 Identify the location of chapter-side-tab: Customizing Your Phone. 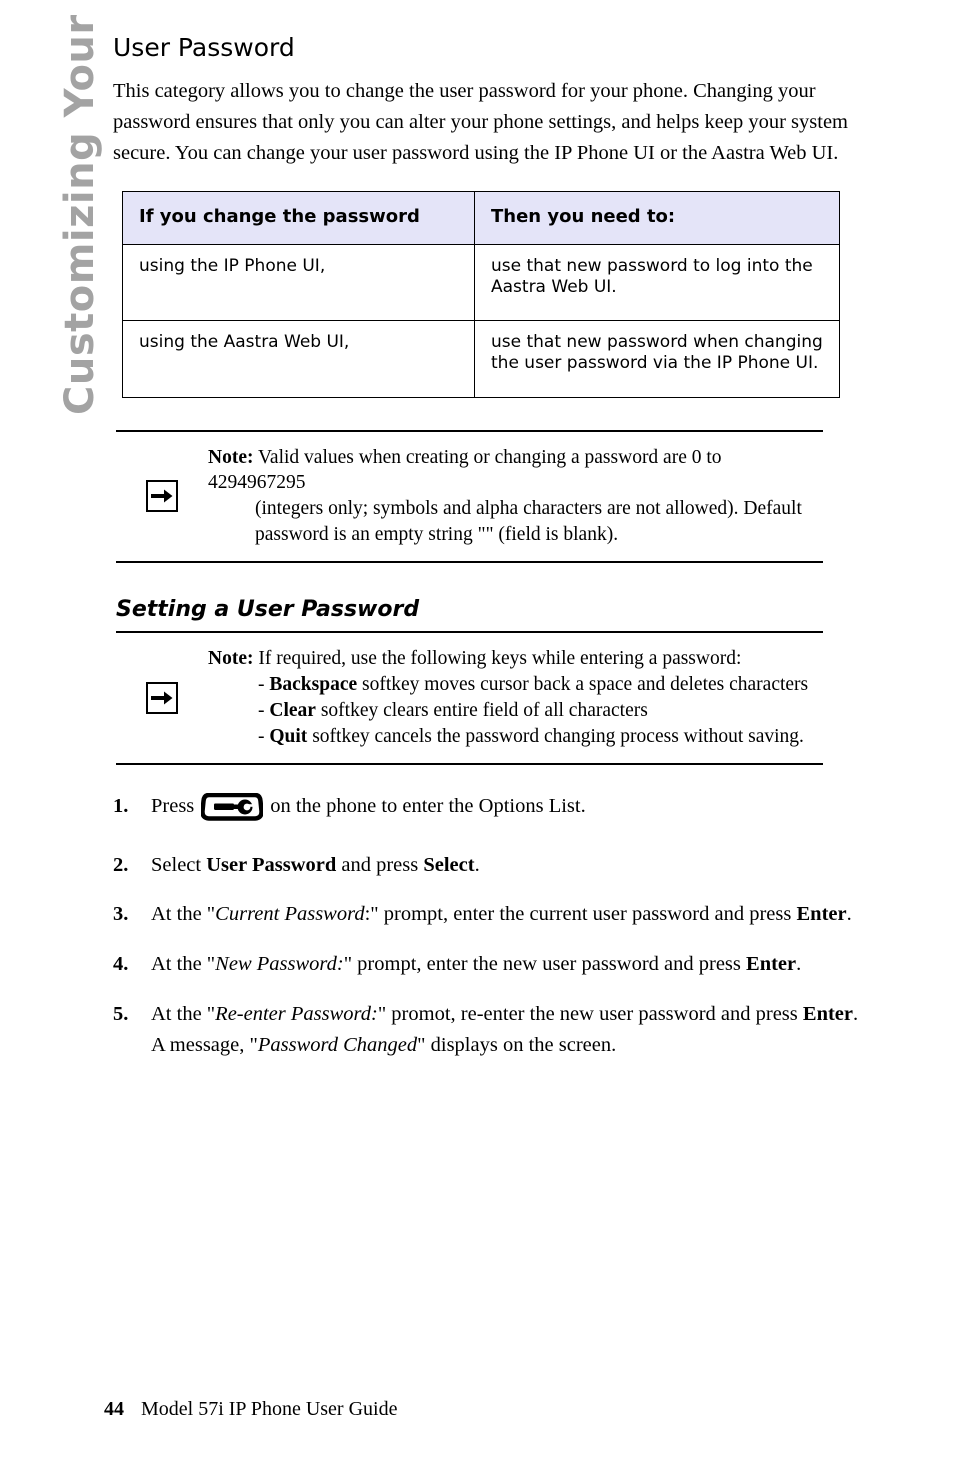
(54, 370).